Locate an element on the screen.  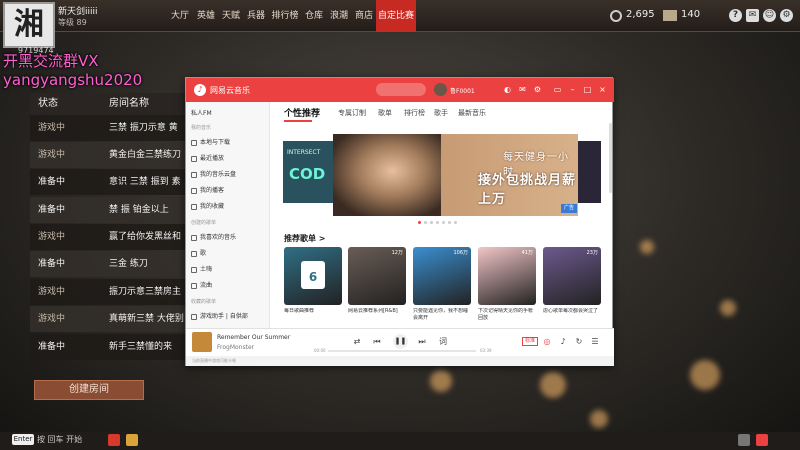
playlist-cover: 106万 is located at coordinates (442, 276).